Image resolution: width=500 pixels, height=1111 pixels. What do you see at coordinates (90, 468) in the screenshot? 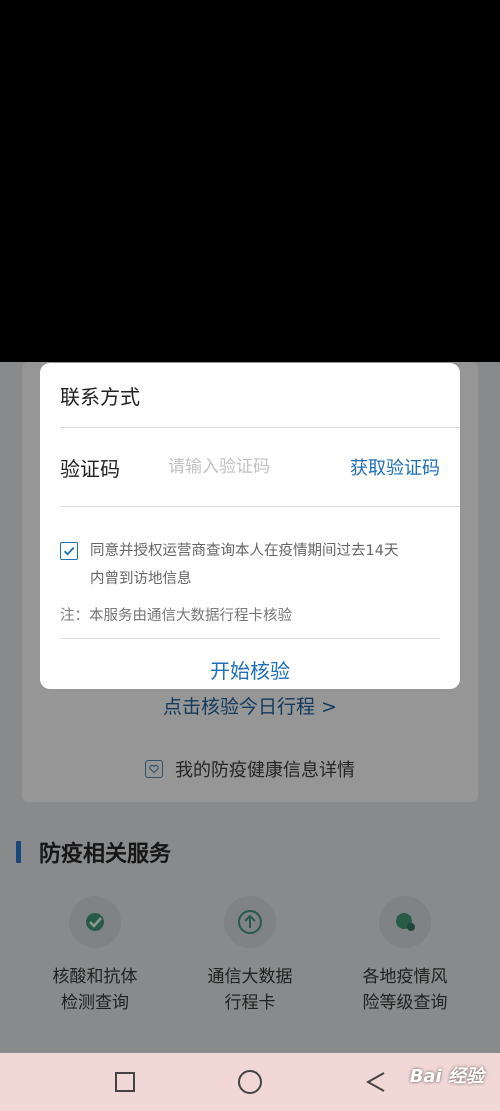
I see `code-label: 验证码` at bounding box center [90, 468].